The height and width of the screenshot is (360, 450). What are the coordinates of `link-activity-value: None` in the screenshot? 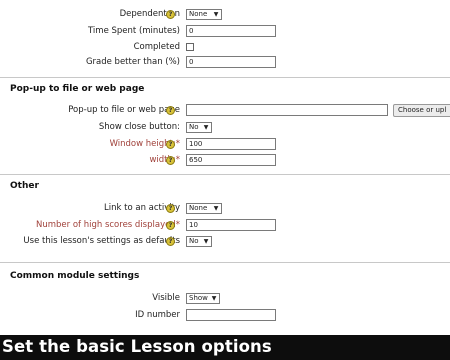 It's located at (198, 208).